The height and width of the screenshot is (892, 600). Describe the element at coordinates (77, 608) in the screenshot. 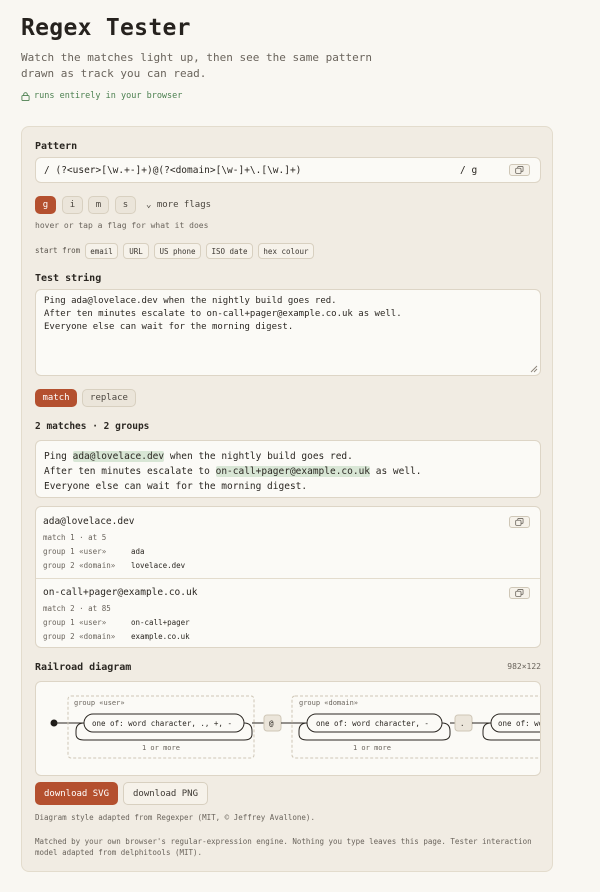

I see `match-meta: match 2 · at 85` at that location.